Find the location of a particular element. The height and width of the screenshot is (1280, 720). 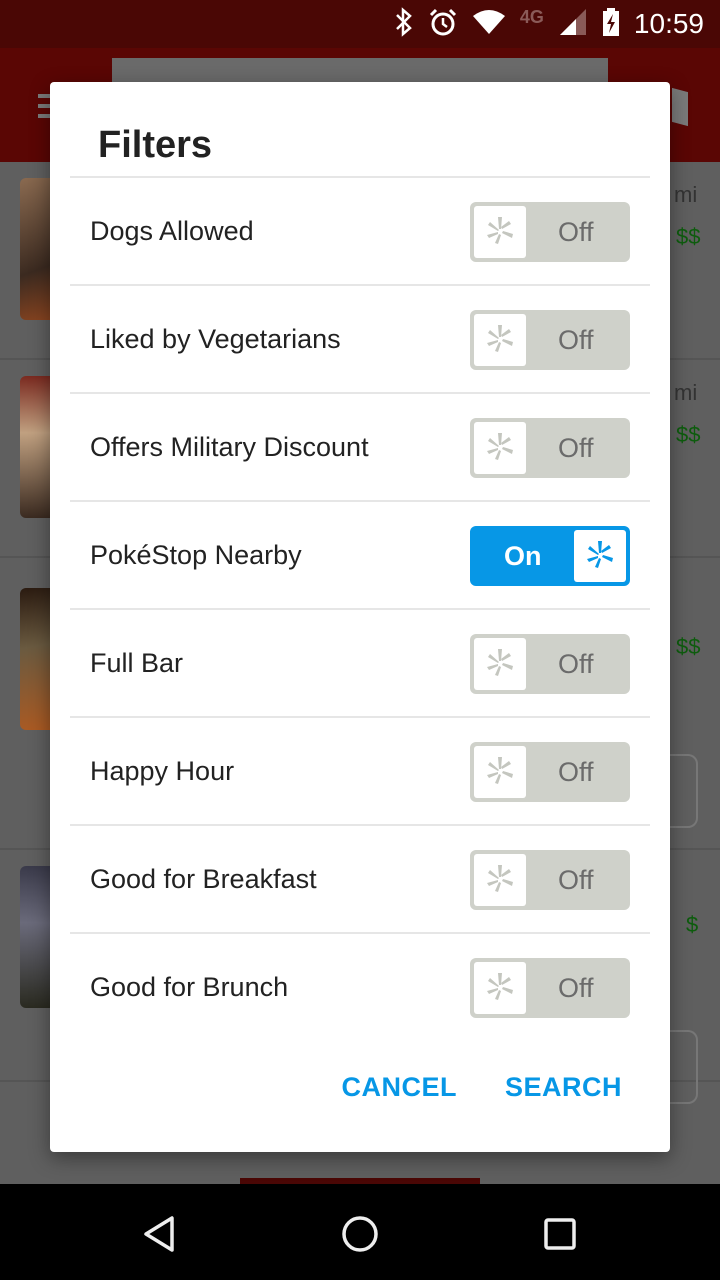

filter-label: Good for Brunch is located at coordinates (189, 987).